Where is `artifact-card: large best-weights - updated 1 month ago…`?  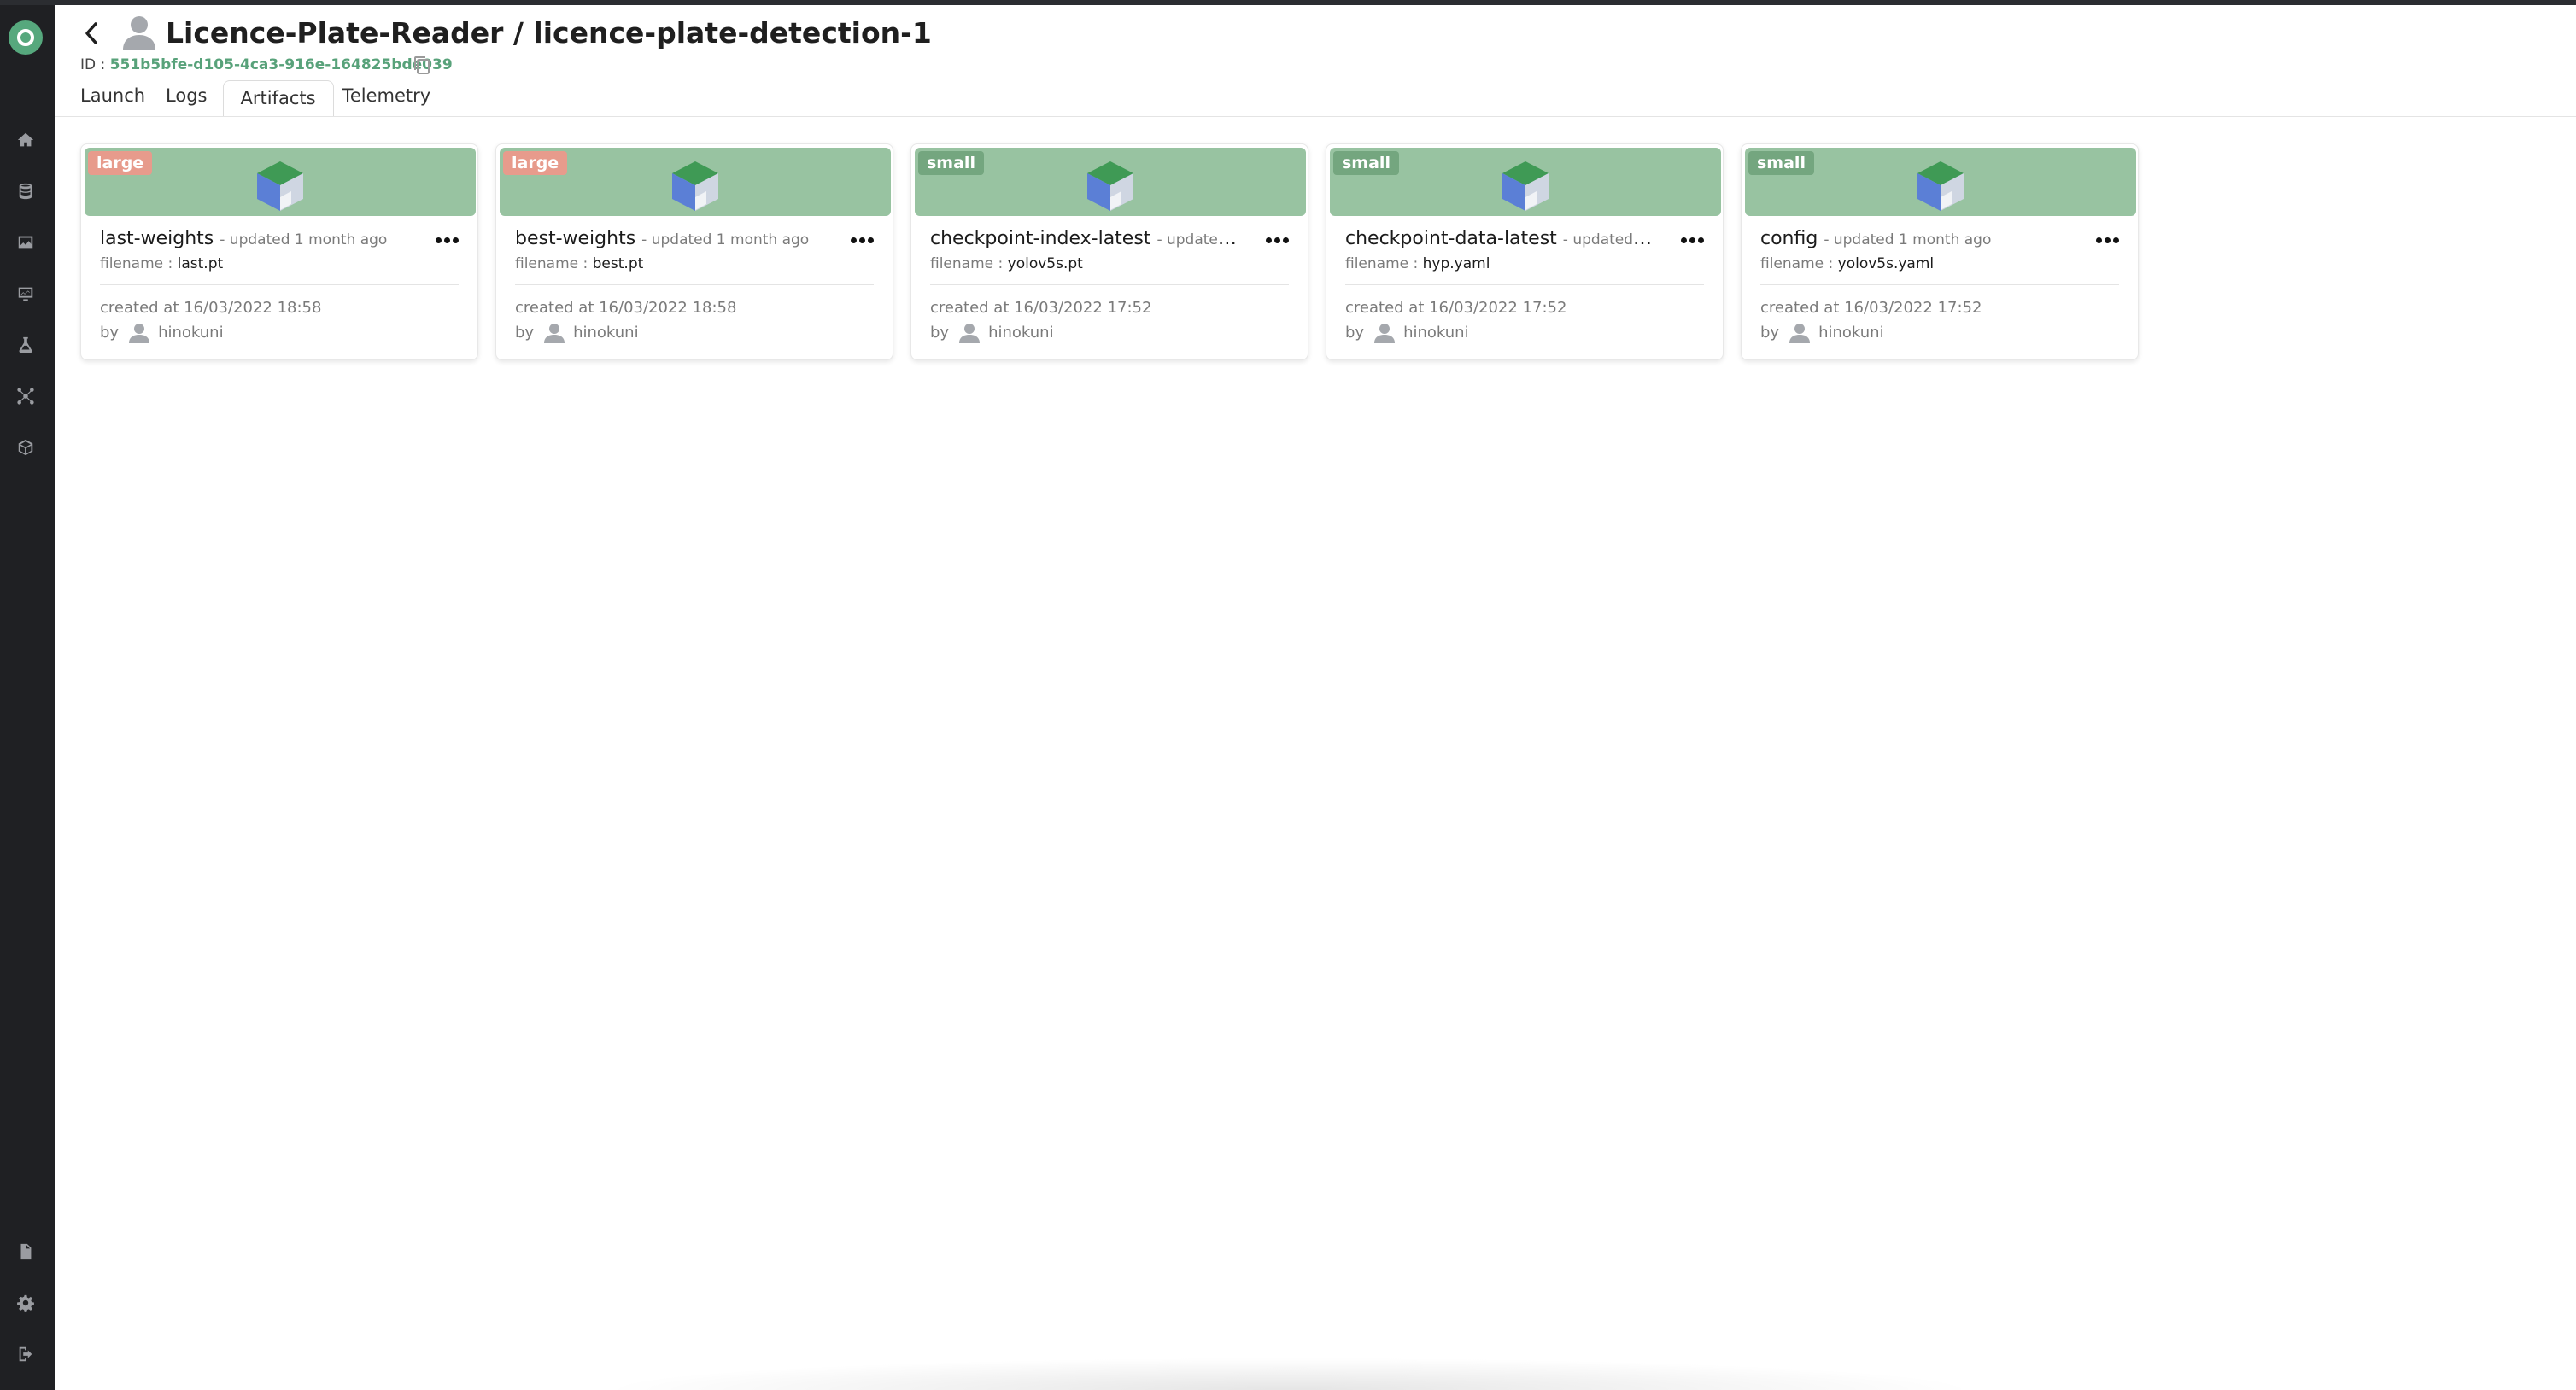
artifact-card: large best-weights - updated 1 month ago… is located at coordinates (694, 251).